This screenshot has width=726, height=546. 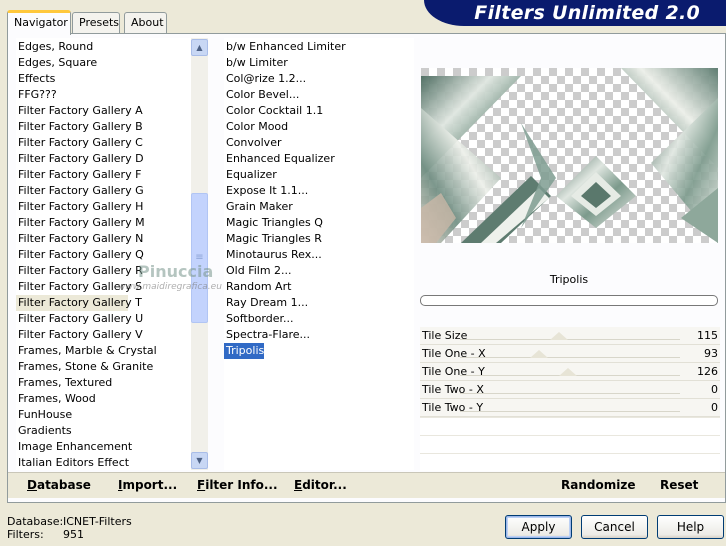 What do you see at coordinates (569, 155) in the screenshot?
I see `filter-preview` at bounding box center [569, 155].